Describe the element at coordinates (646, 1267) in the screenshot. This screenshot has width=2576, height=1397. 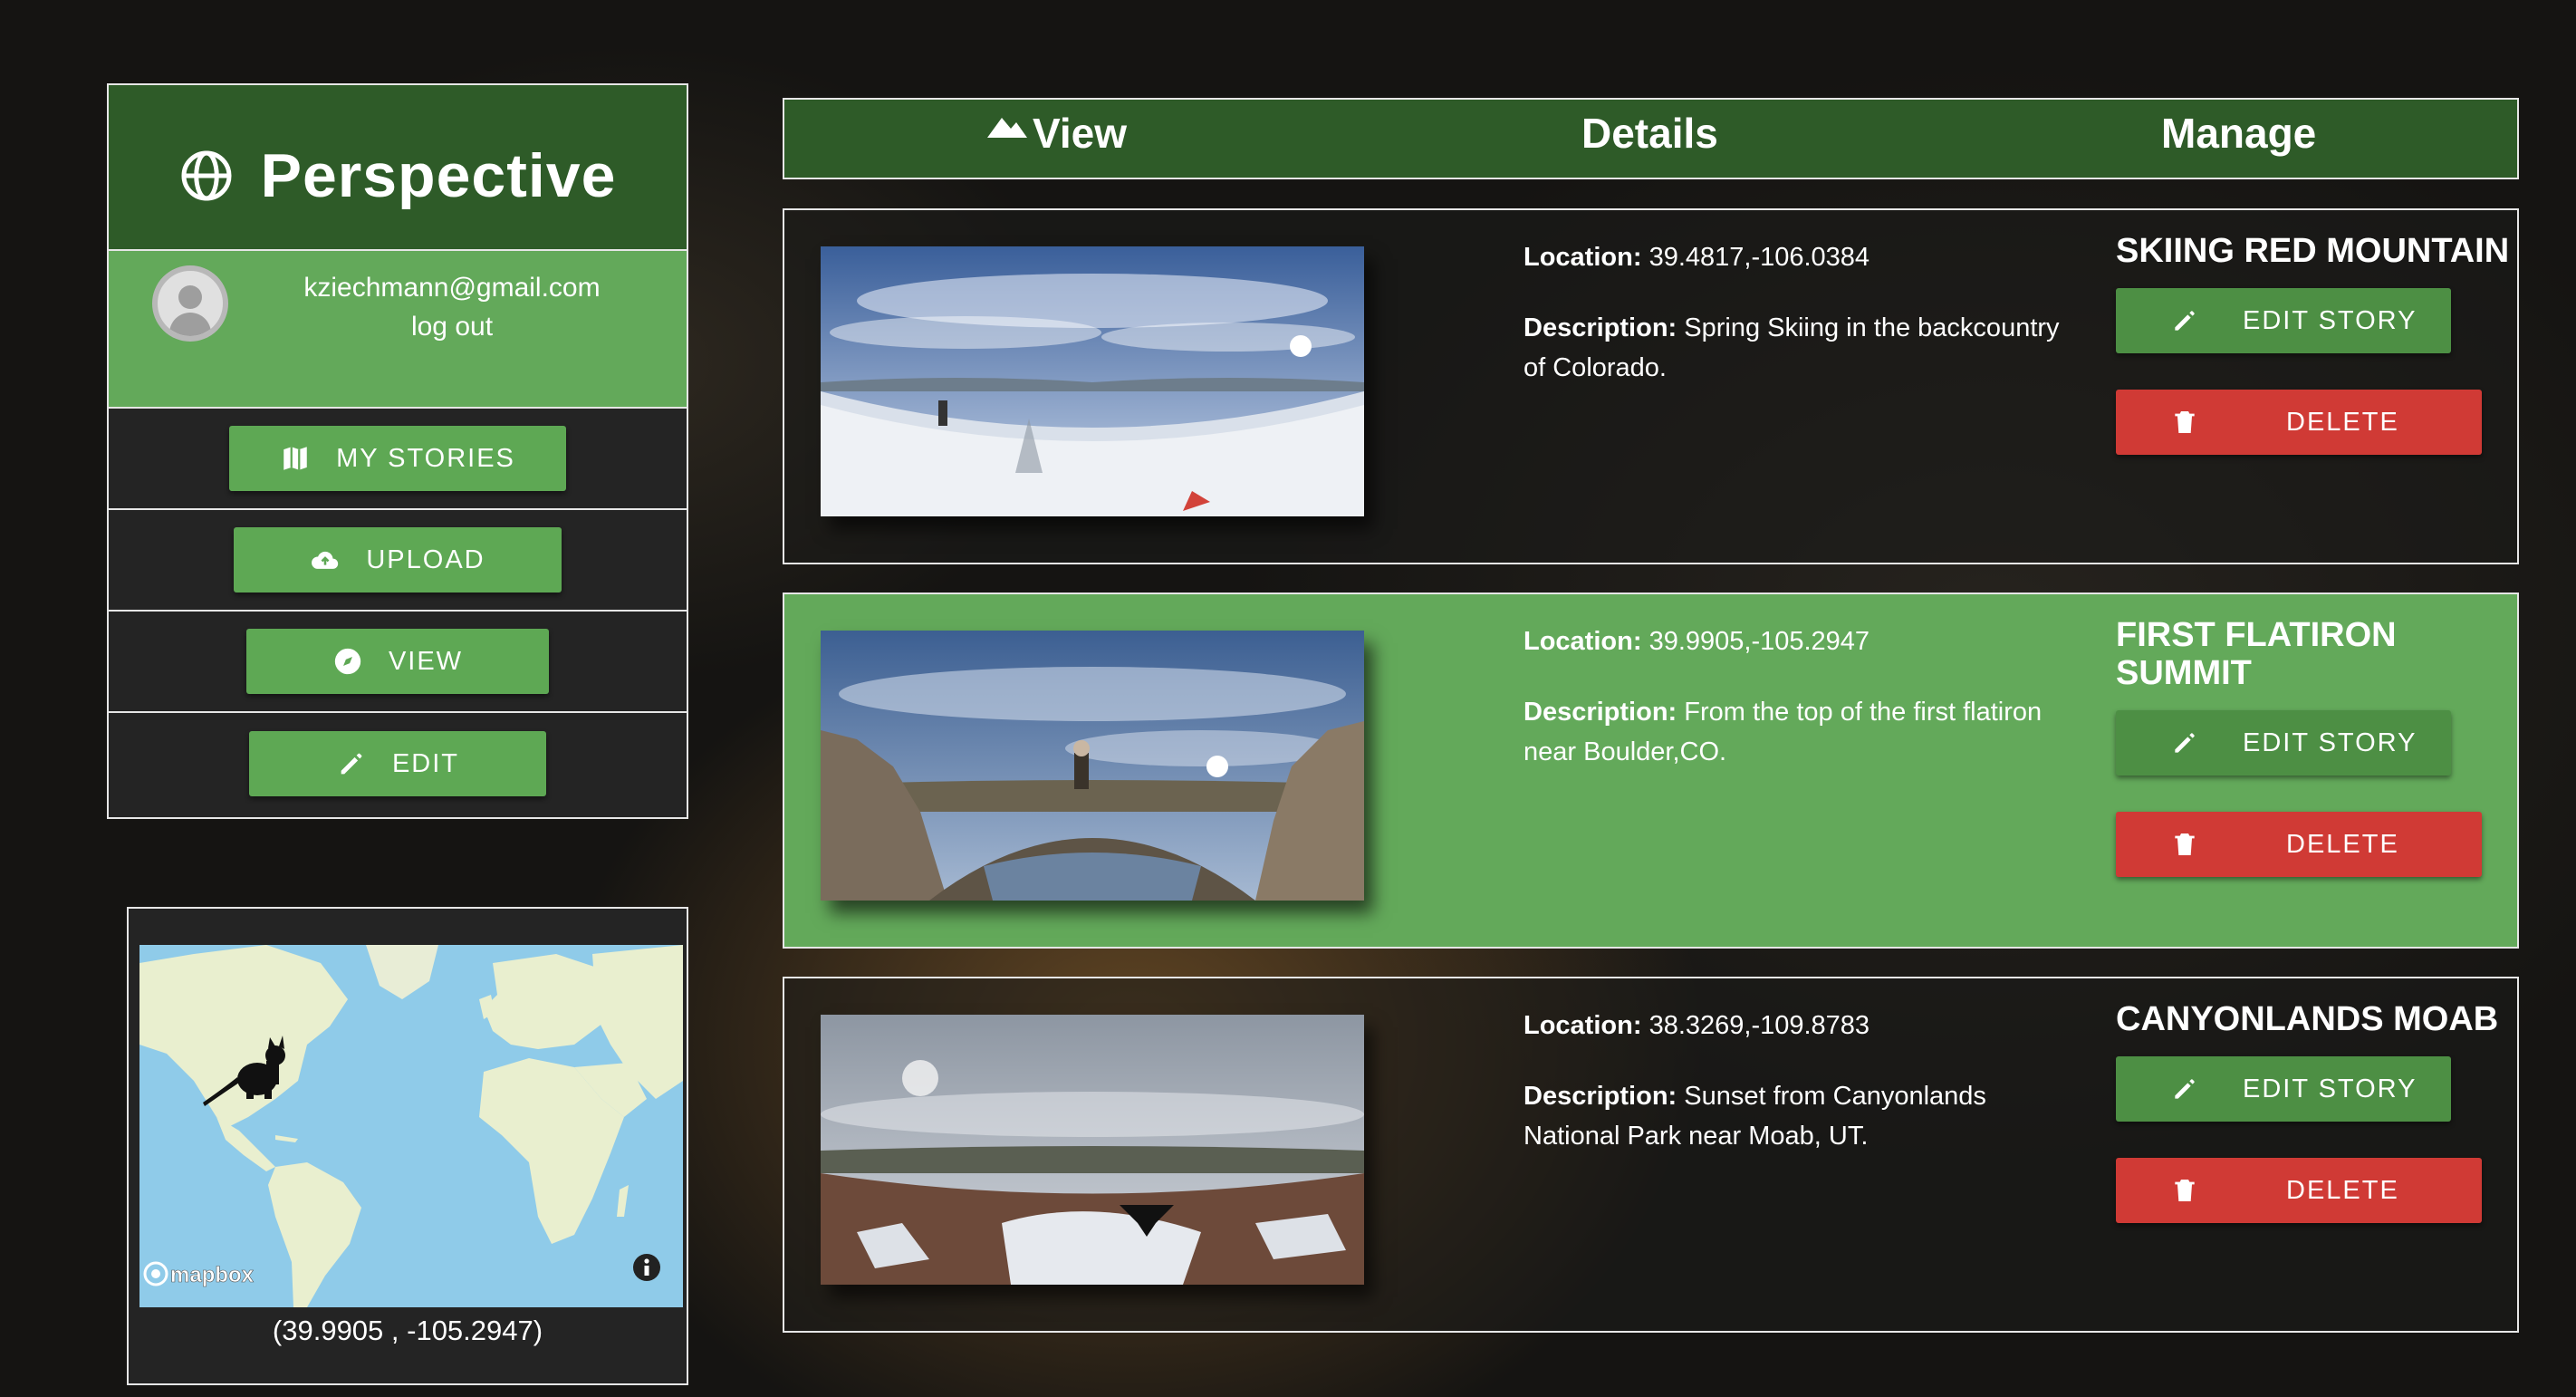
I see `info-icon` at that location.